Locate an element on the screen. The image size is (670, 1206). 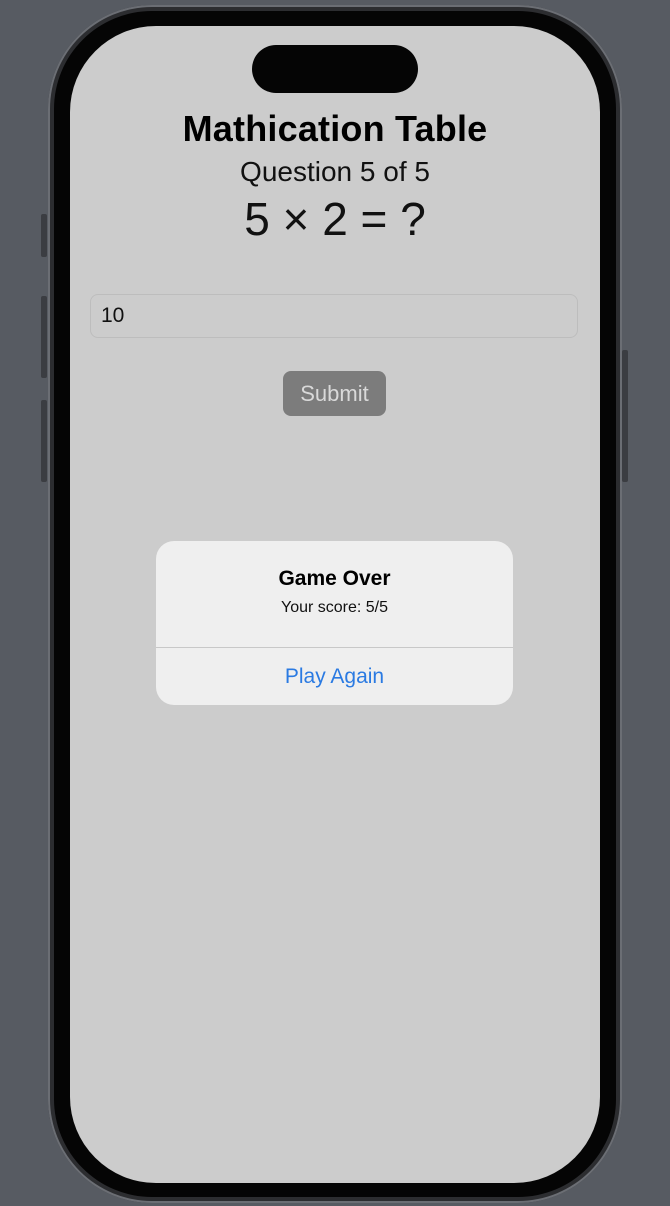
volume-up-button is located at coordinates (44, 337).